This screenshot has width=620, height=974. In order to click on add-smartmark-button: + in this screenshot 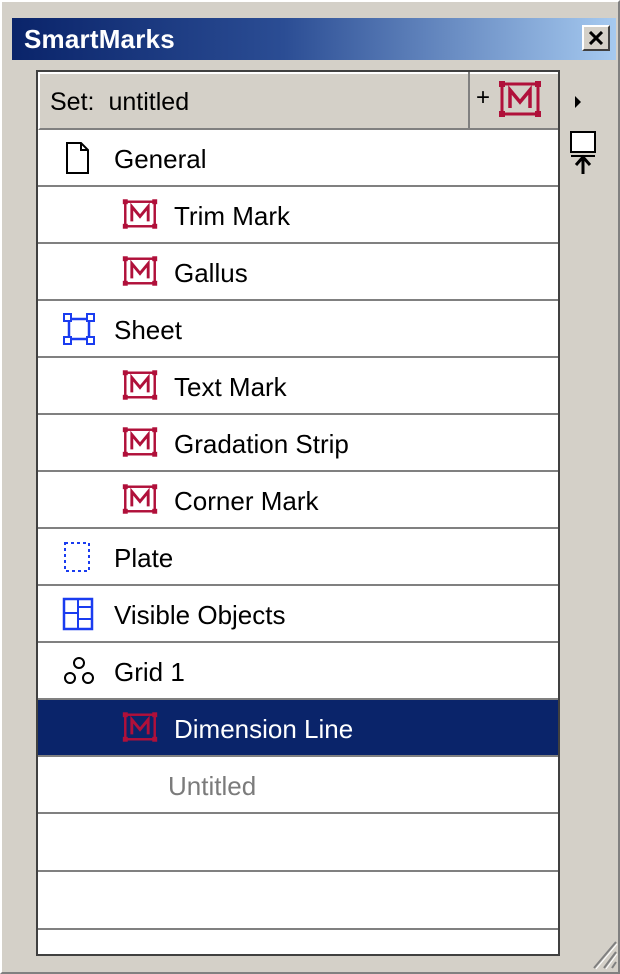, I will do `click(514, 101)`.